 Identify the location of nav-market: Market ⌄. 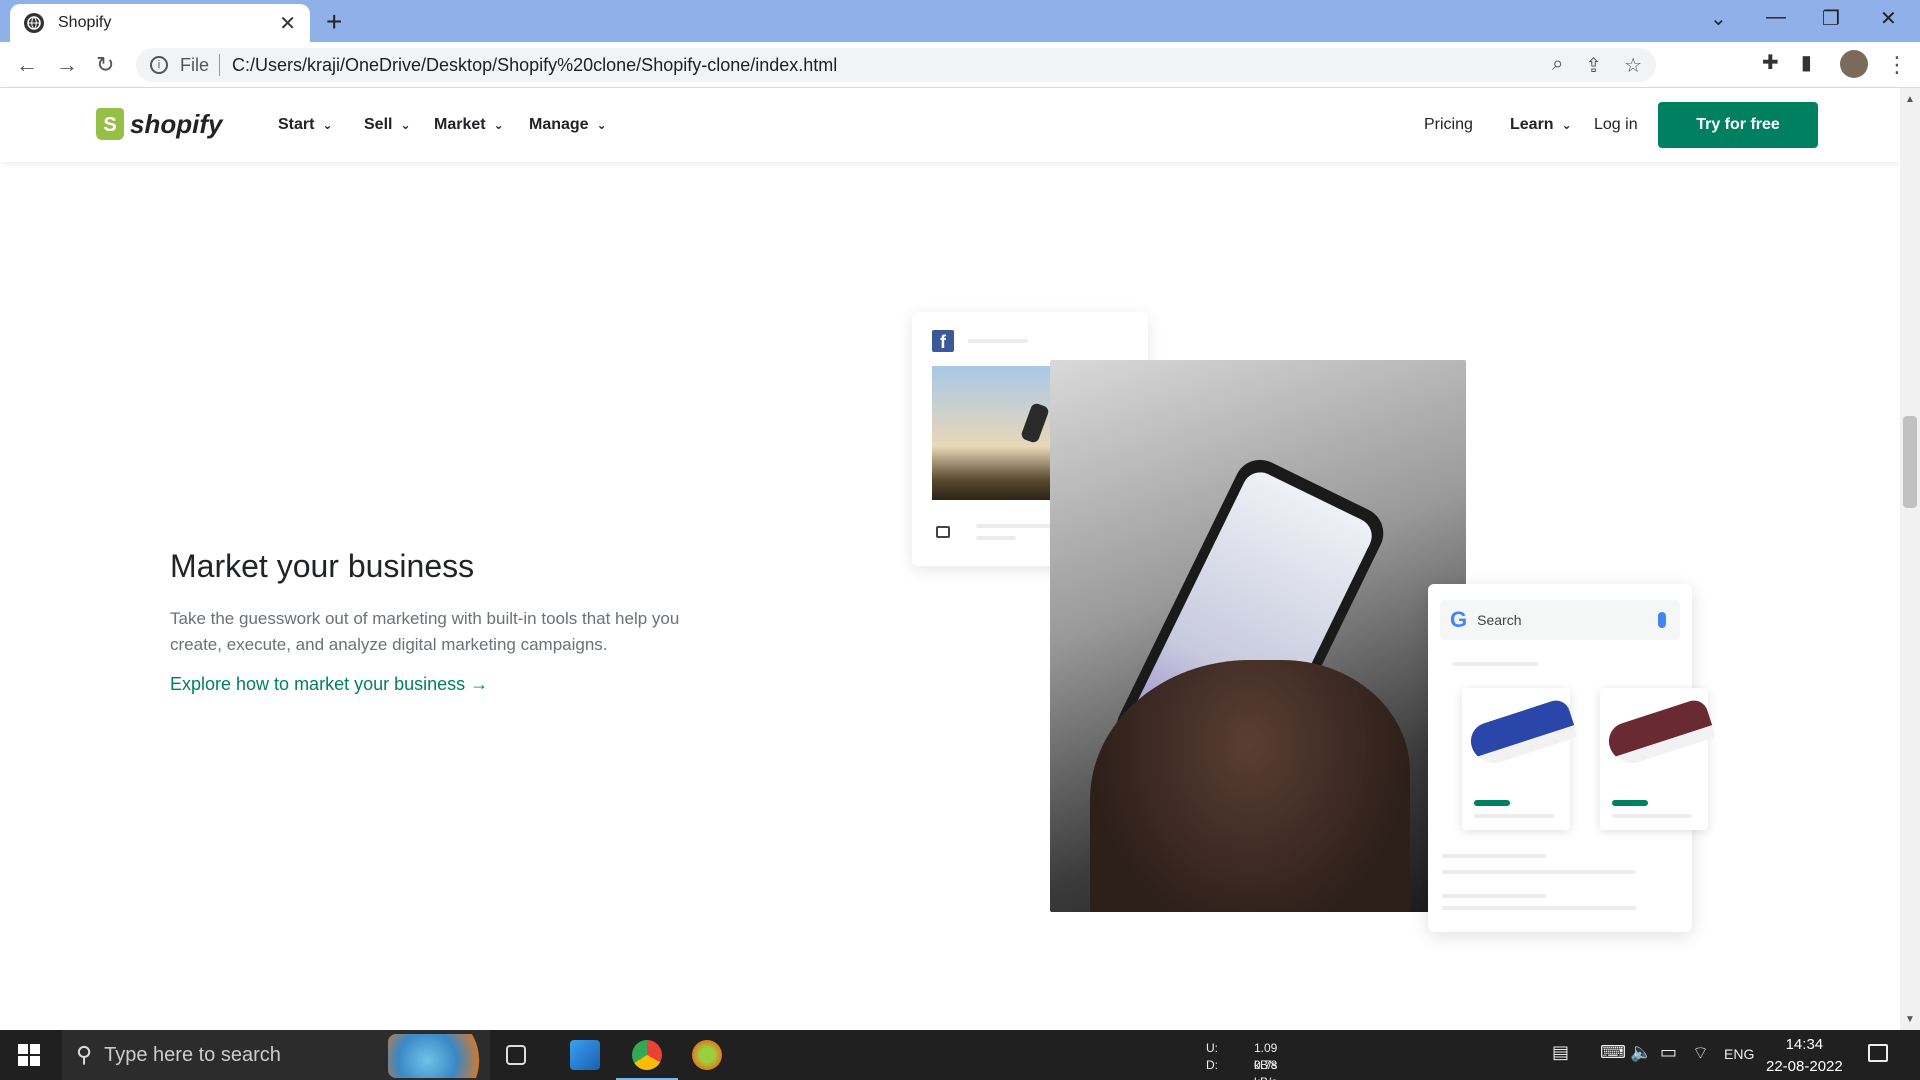
(469, 125).